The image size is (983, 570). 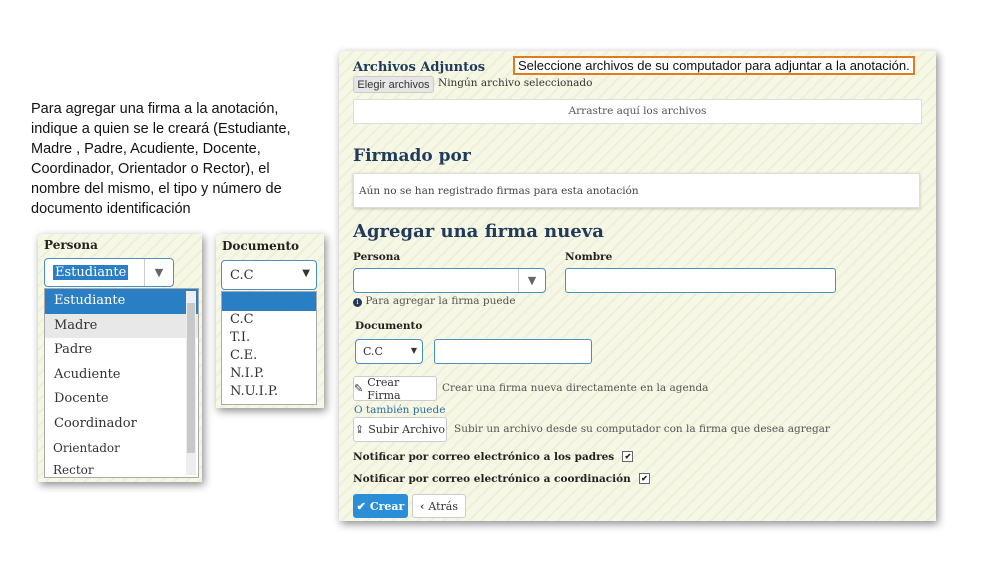 What do you see at coordinates (121, 470) in the screenshot?
I see `persona-option: Rector` at bounding box center [121, 470].